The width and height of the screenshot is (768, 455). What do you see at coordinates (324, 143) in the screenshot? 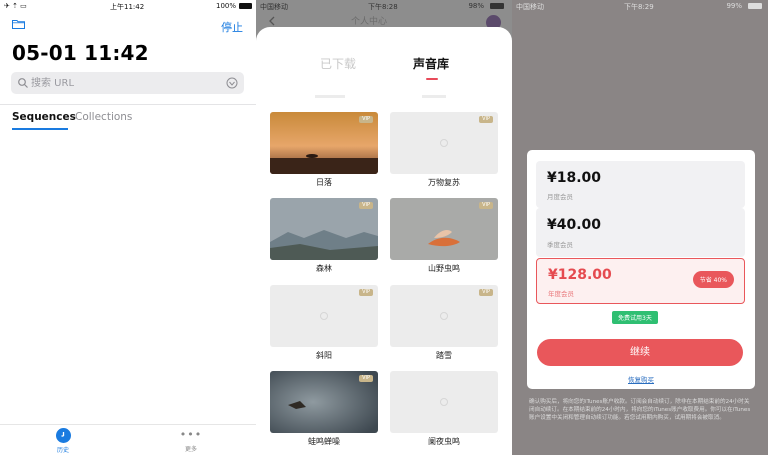
I see `sound-card-sunset: VIP` at bounding box center [324, 143].